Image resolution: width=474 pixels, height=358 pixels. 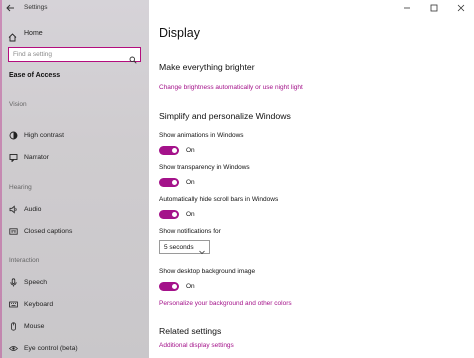 I want to click on captions-icon, so click(x=13, y=231).